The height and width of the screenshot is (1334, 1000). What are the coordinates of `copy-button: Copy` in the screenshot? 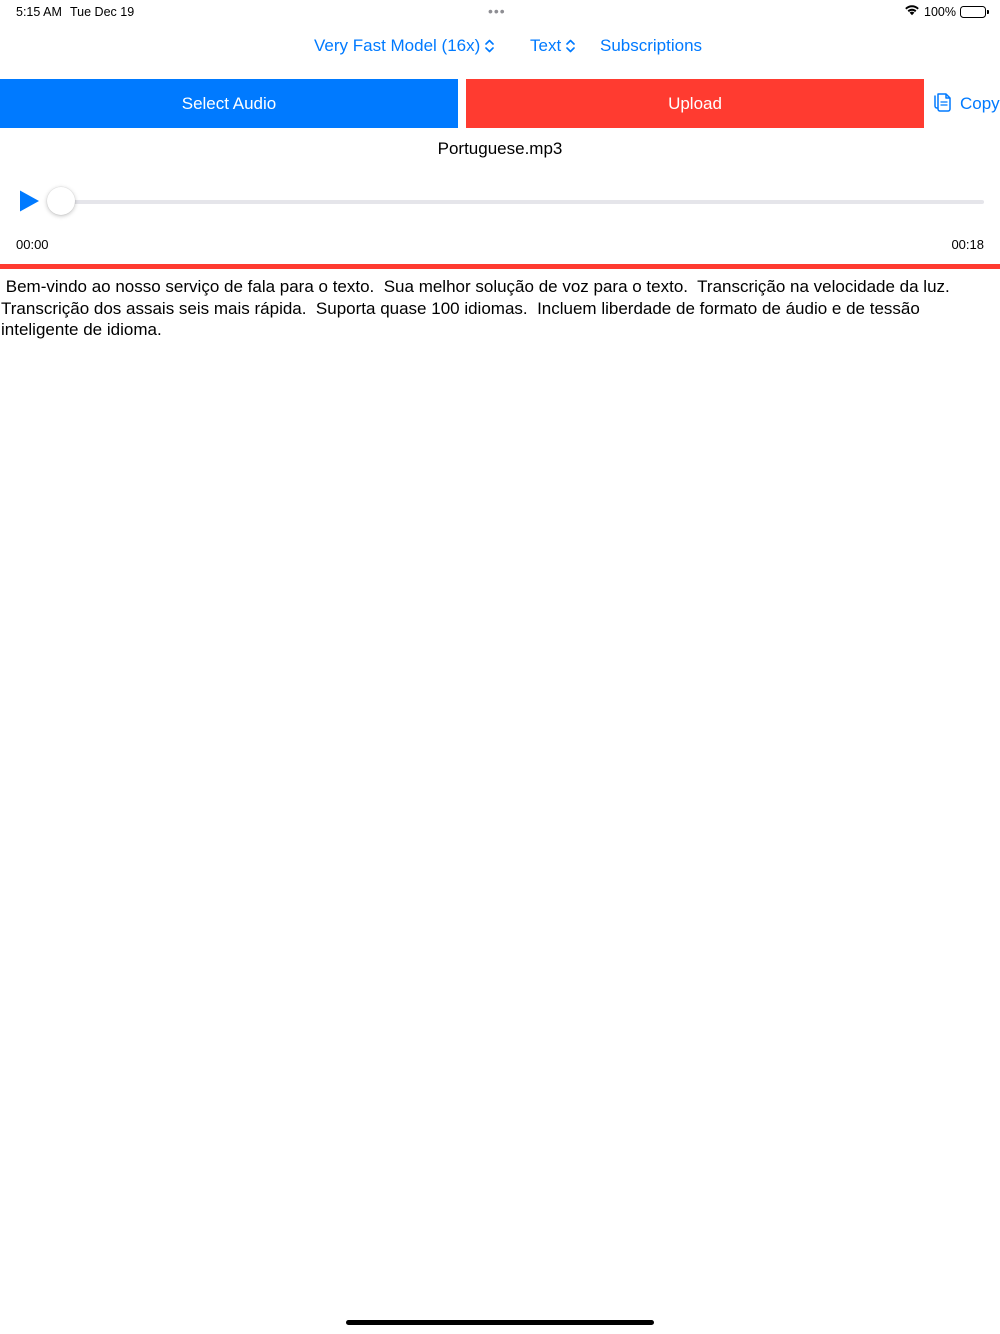 It's located at (966, 103).